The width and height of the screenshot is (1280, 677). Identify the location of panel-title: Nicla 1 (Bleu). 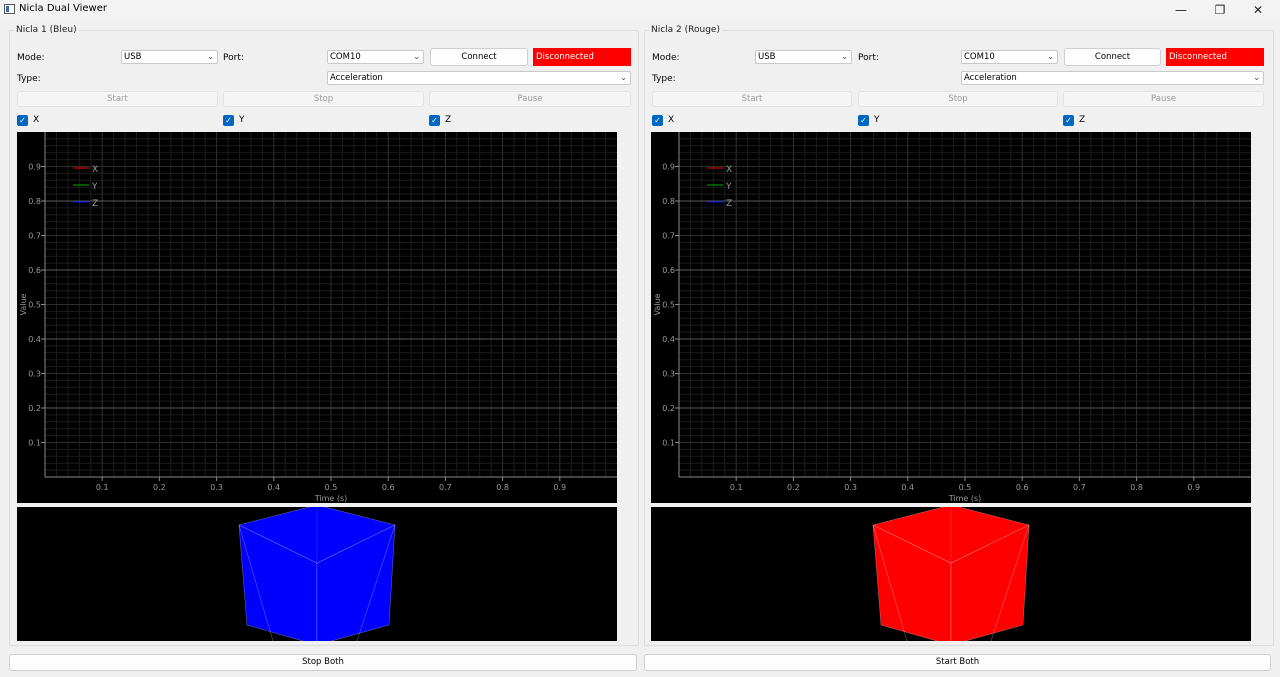
(46, 30).